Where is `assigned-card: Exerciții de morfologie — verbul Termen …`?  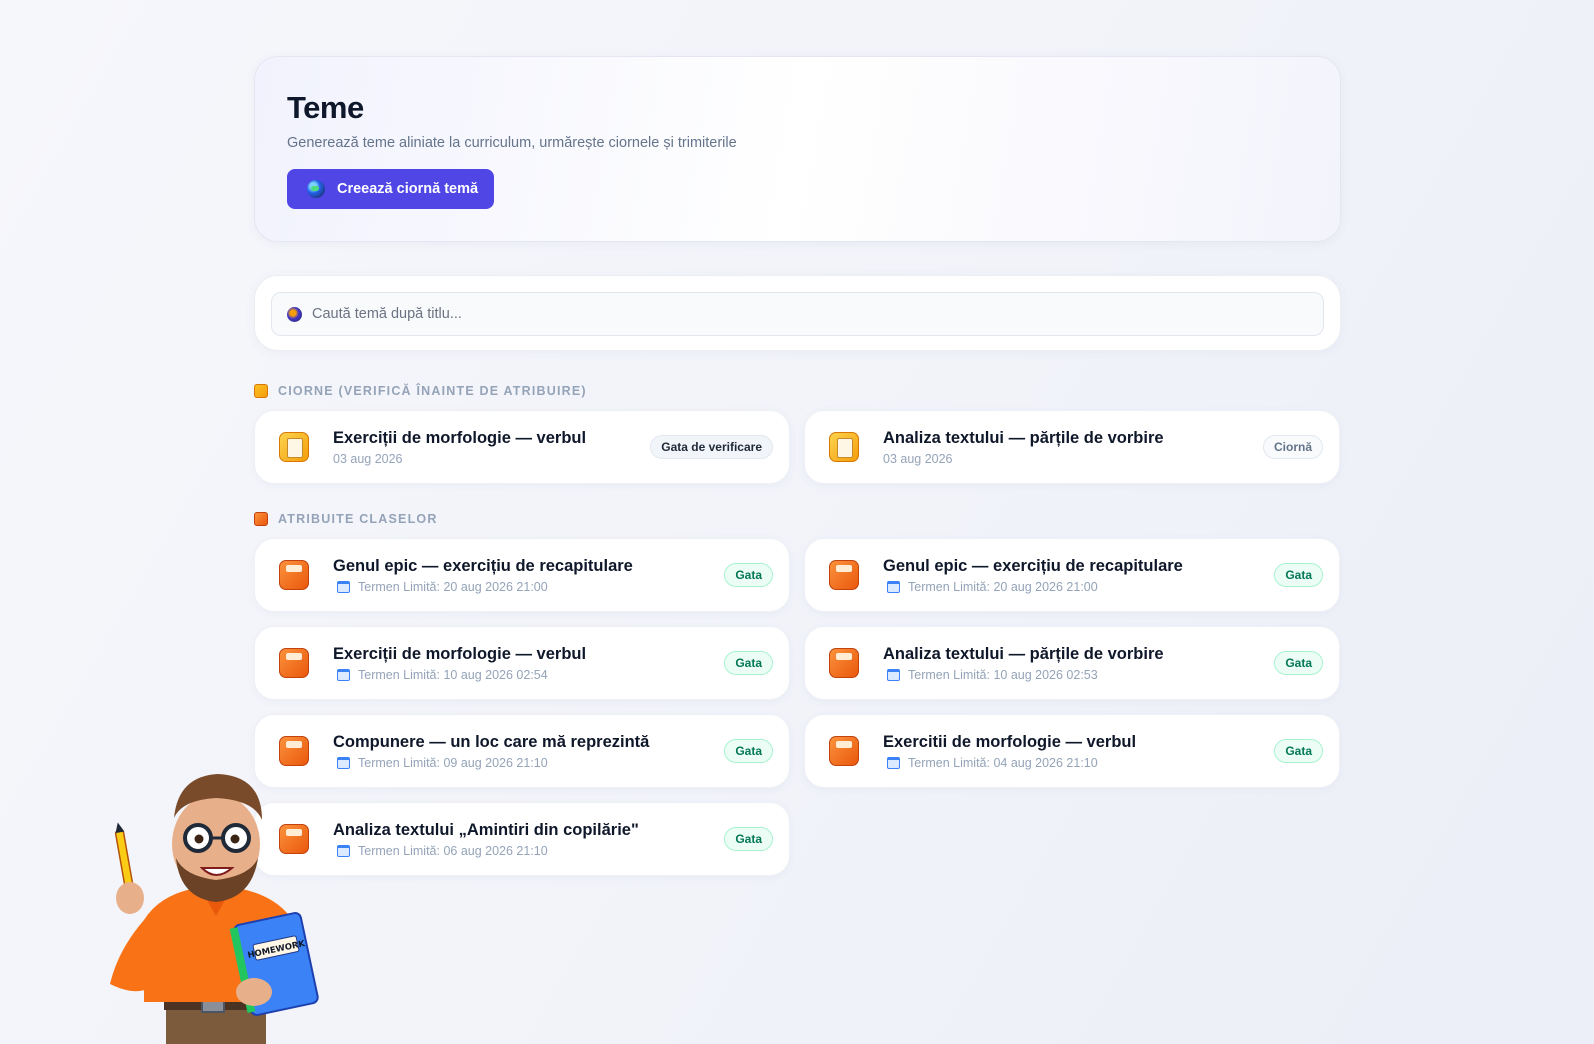 assigned-card: Exerciții de morfologie — verbul Termen … is located at coordinates (522, 663).